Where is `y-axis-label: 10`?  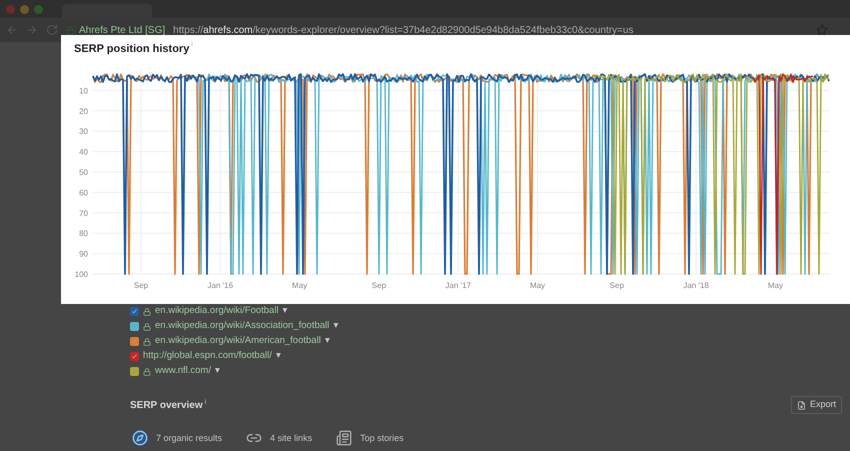
y-axis-label: 10 is located at coordinates (83, 91).